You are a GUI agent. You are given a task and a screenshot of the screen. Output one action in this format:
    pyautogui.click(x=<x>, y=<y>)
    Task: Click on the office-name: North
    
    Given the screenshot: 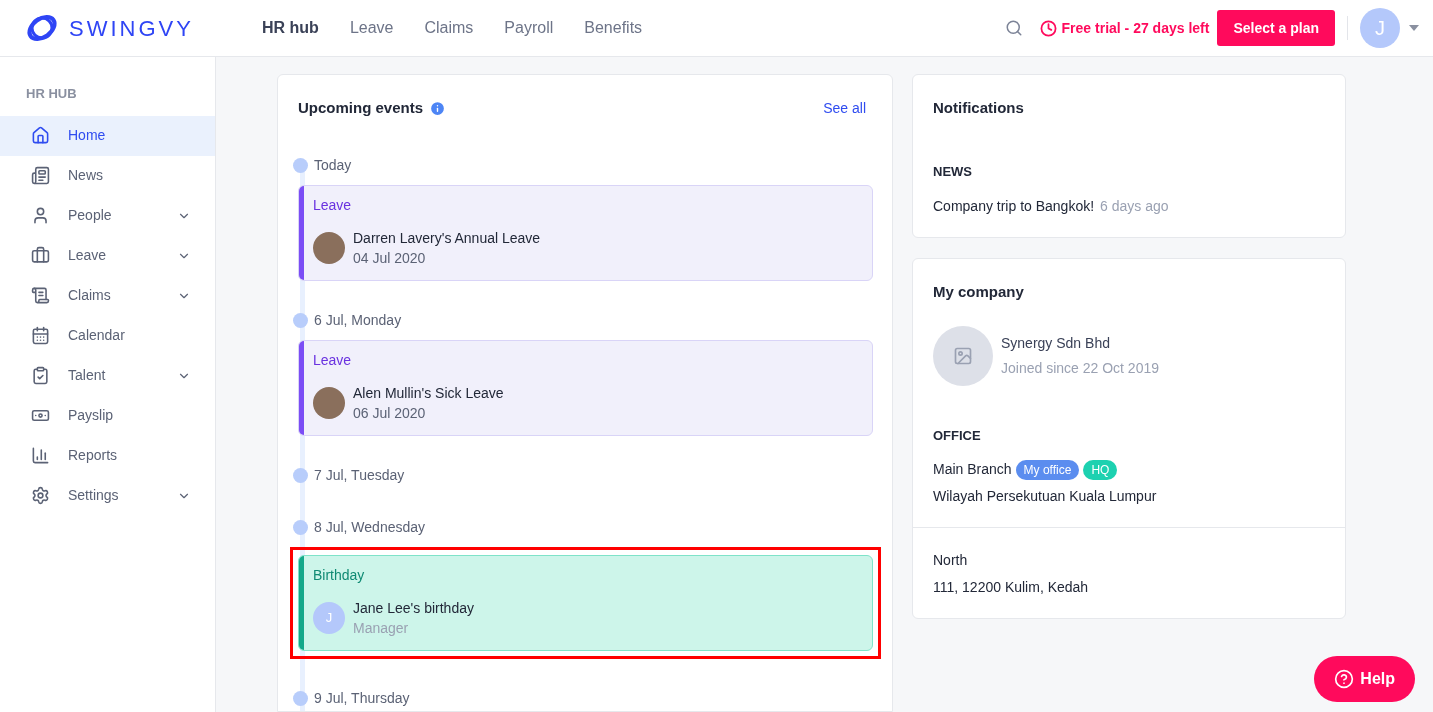 What is the action you would take?
    pyautogui.click(x=950, y=560)
    